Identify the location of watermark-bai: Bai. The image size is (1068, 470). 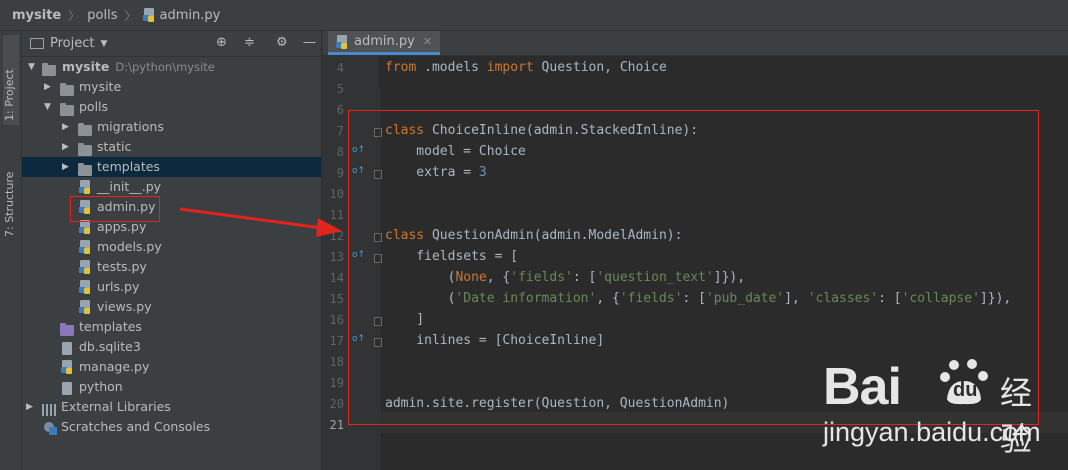
(862, 387).